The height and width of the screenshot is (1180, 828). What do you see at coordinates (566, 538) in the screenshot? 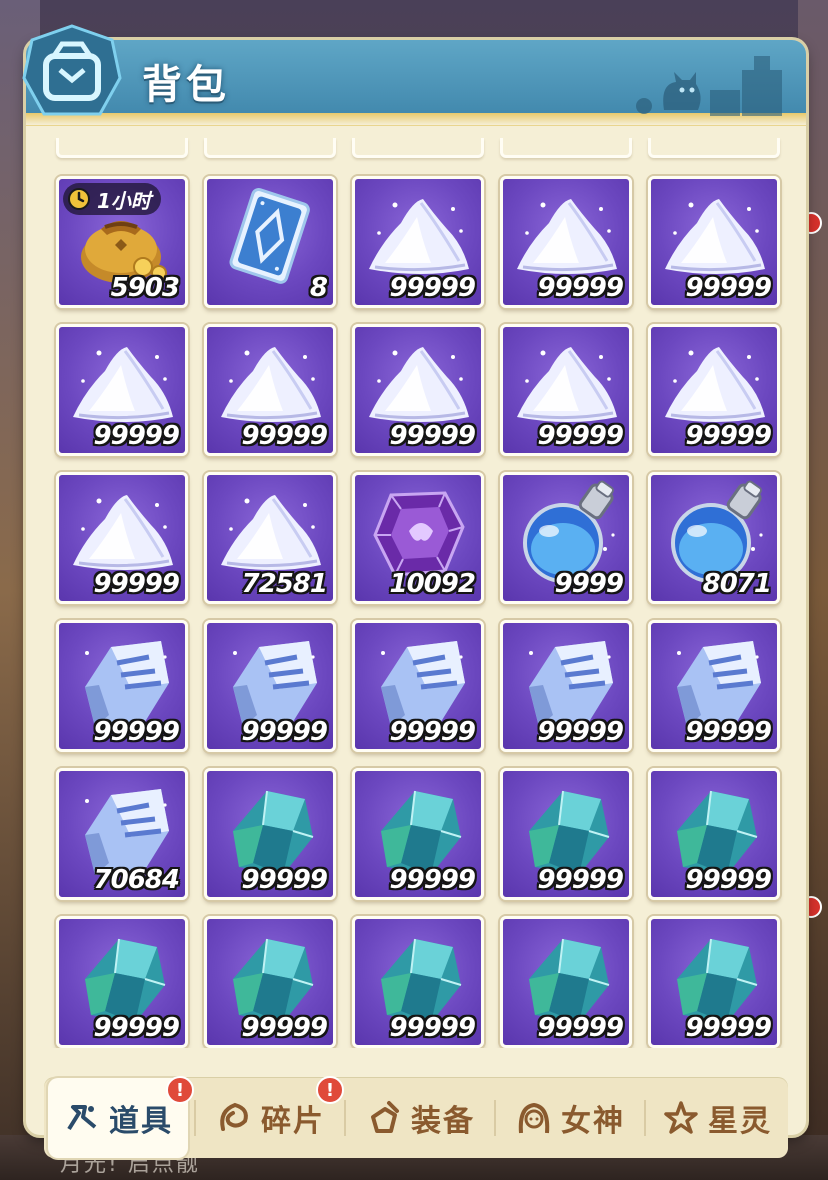
I see `item-slot: 9999` at bounding box center [566, 538].